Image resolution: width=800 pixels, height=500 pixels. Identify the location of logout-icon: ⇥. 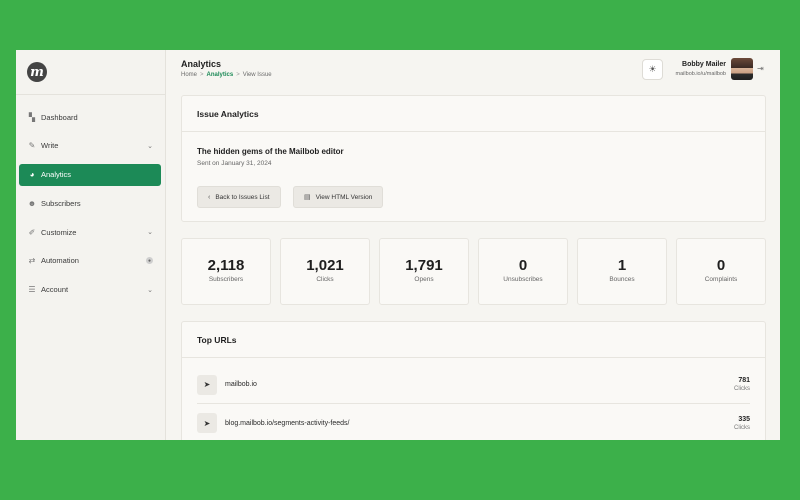
(760, 68).